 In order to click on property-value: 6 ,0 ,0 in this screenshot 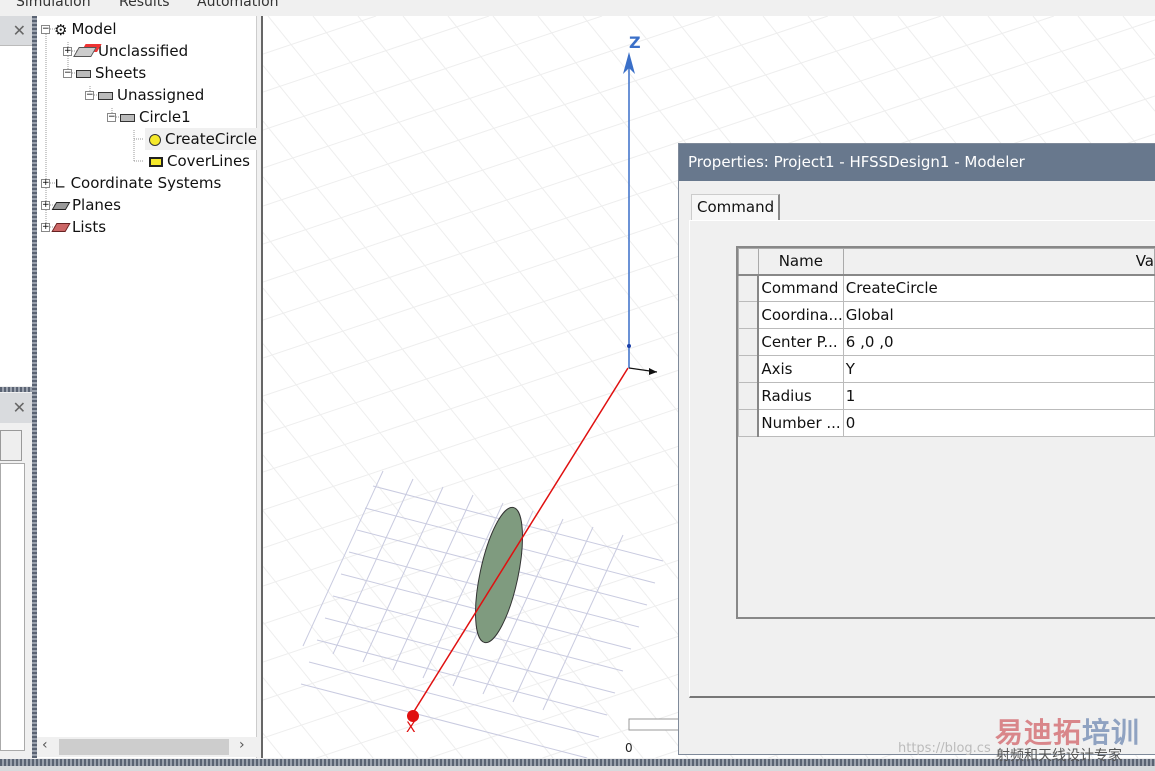, I will do `click(998, 342)`.